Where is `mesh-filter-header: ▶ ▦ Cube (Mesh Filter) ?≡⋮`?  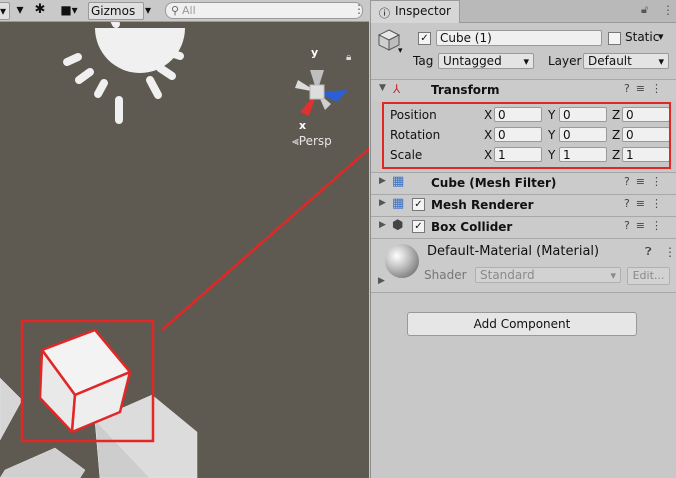
mesh-filter-header: ▶ ▦ Cube (Mesh Filter) ?≡⋮ is located at coordinates (523, 183).